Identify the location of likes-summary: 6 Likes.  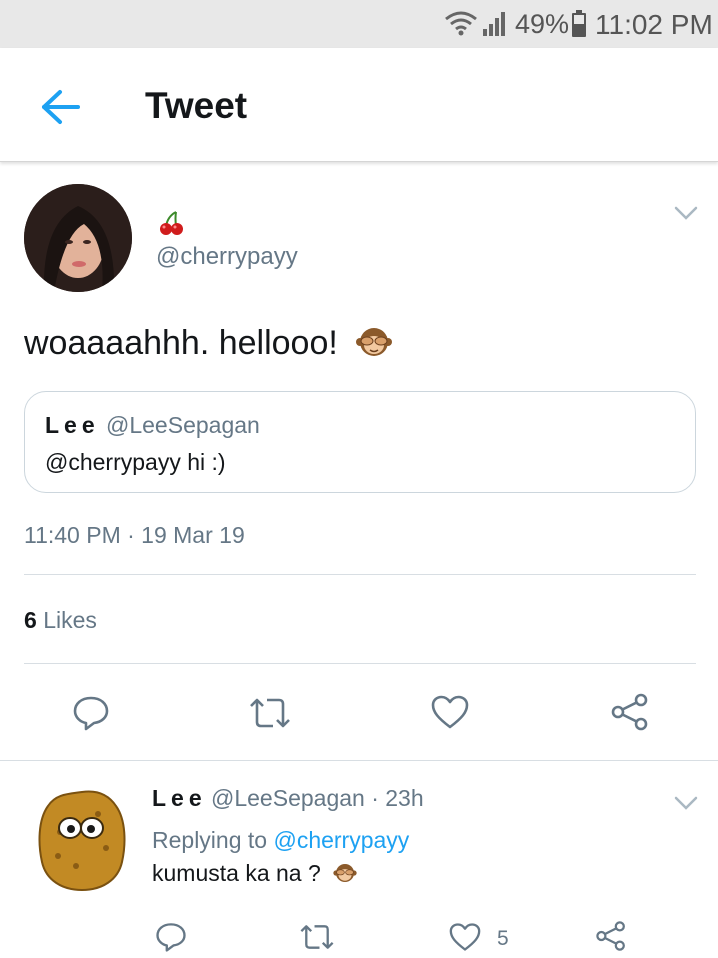
(60, 620).